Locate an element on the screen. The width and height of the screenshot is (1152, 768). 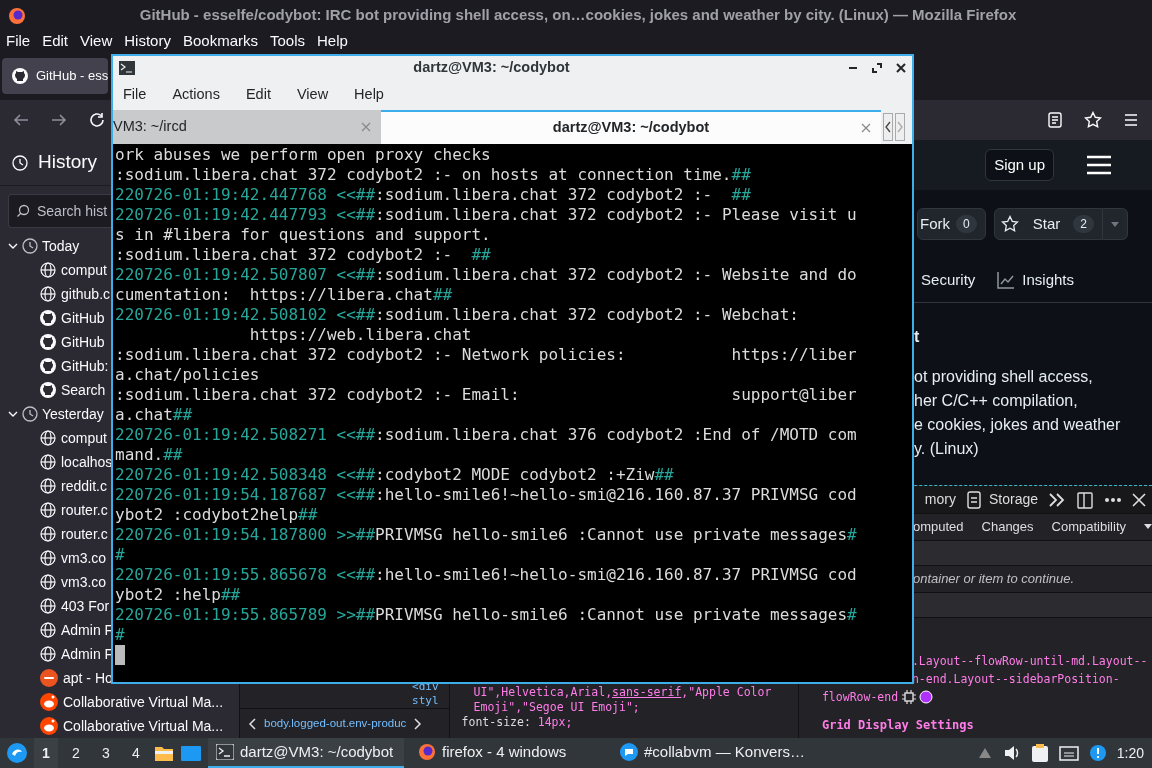
css-value: Emoji","Segoe UI Emoji"; is located at coordinates (556, 707).